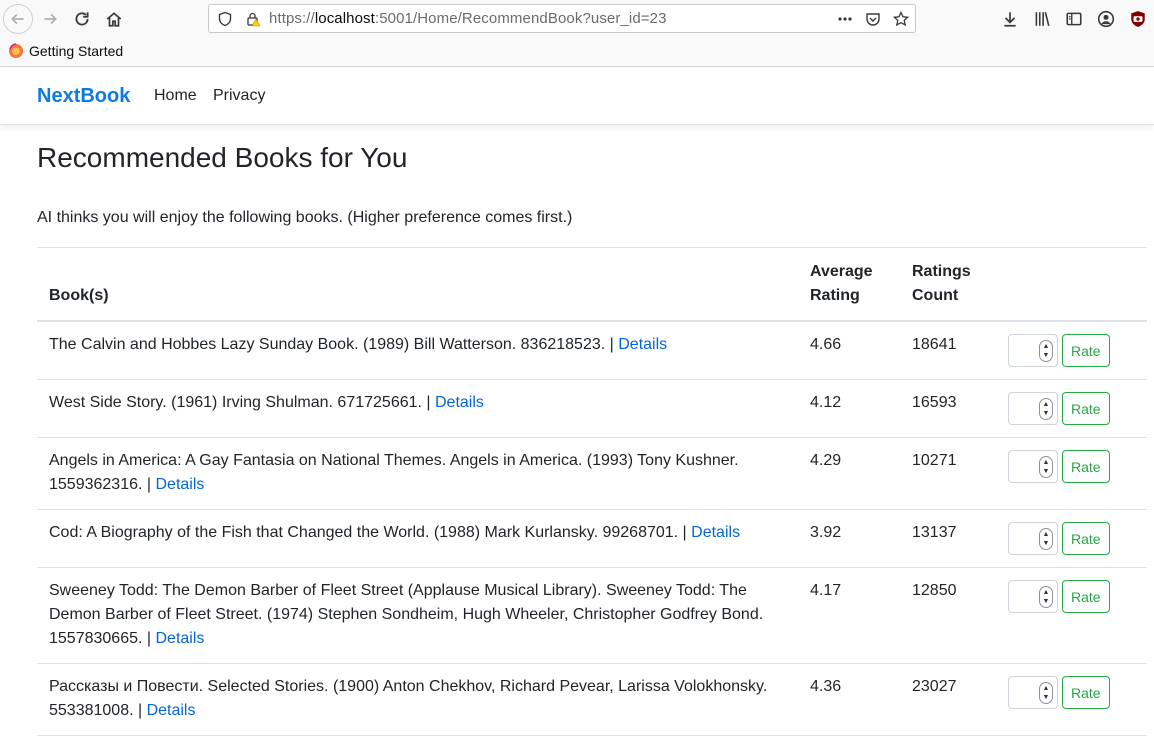  Describe the element at coordinates (577, 96) in the screenshot. I see `site-navbar: NextBook Home Privacy` at that location.